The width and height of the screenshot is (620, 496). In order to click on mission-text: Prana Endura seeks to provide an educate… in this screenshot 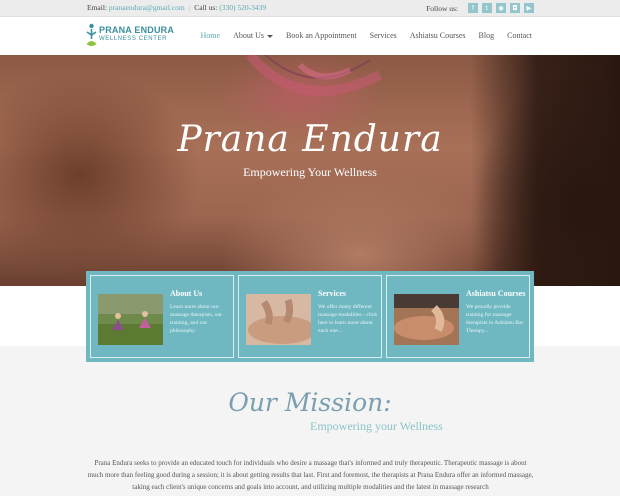, I will do `click(310, 475)`.